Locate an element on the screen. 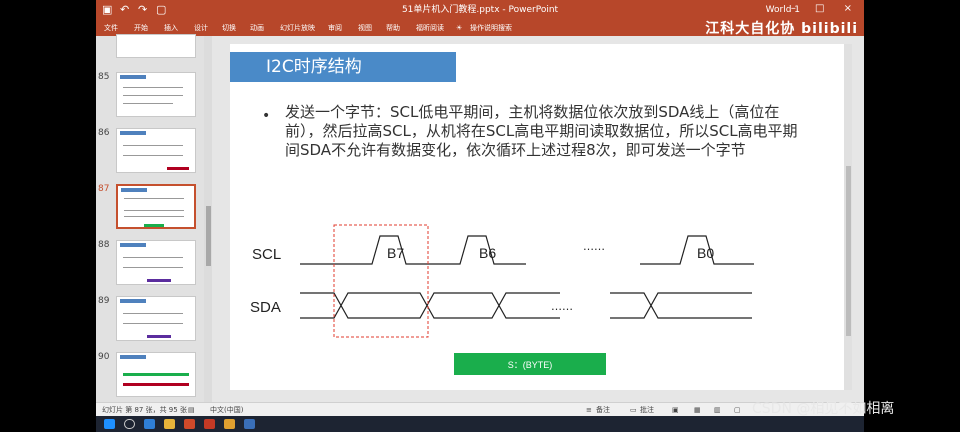 The width and height of the screenshot is (960, 432). tab-view: 视图 is located at coordinates (365, 28).